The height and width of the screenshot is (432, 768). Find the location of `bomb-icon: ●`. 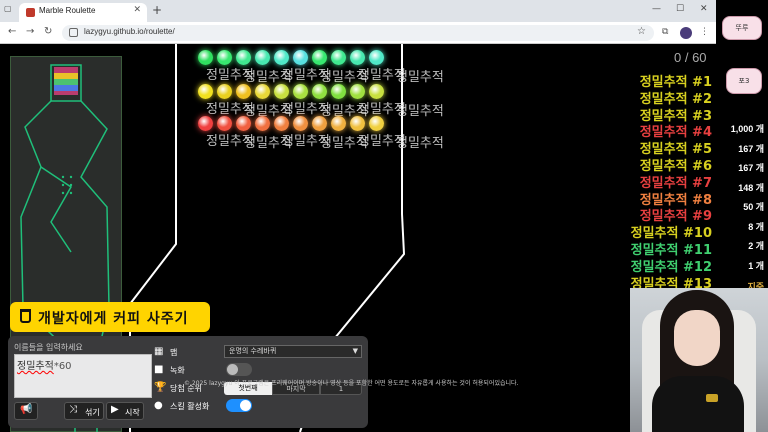

bomb-icon: ● is located at coordinates (158, 405).